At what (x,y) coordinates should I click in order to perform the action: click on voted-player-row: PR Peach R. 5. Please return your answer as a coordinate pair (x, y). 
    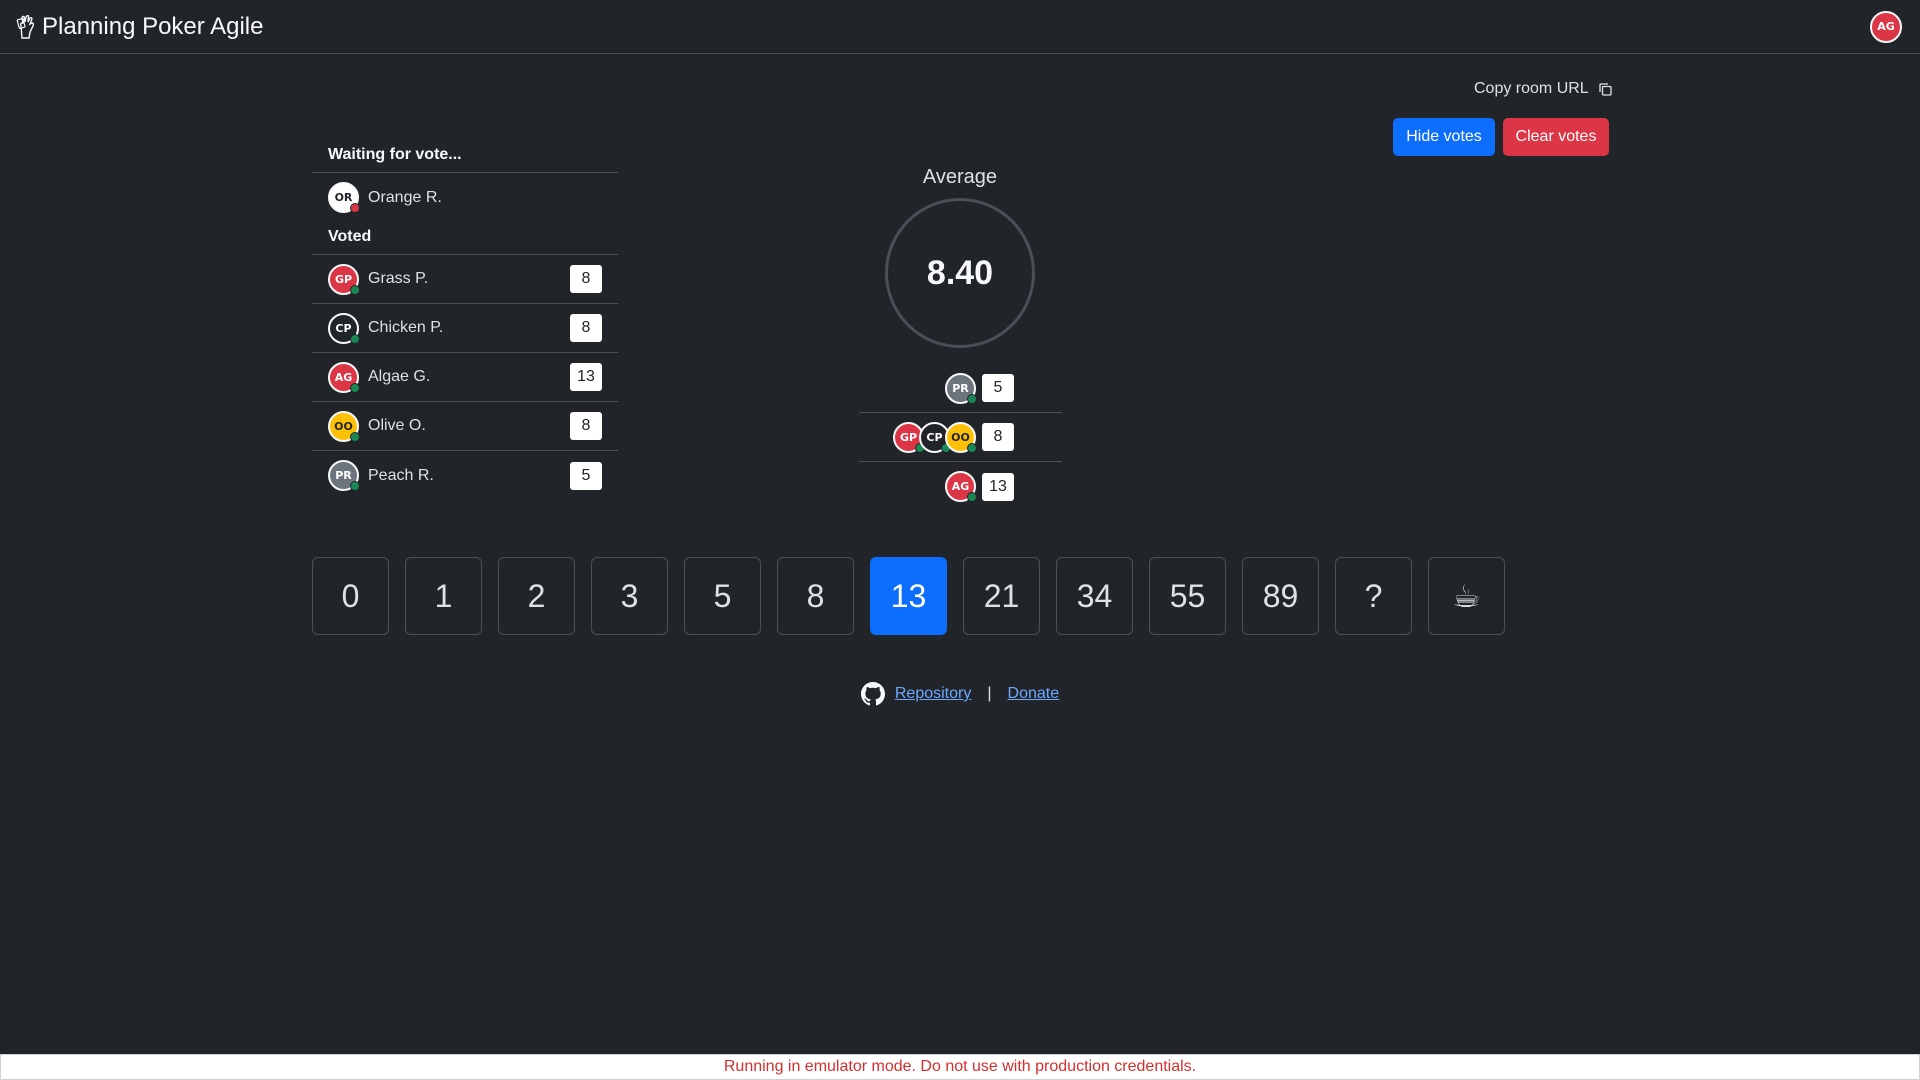
    Looking at the image, I should click on (465, 475).